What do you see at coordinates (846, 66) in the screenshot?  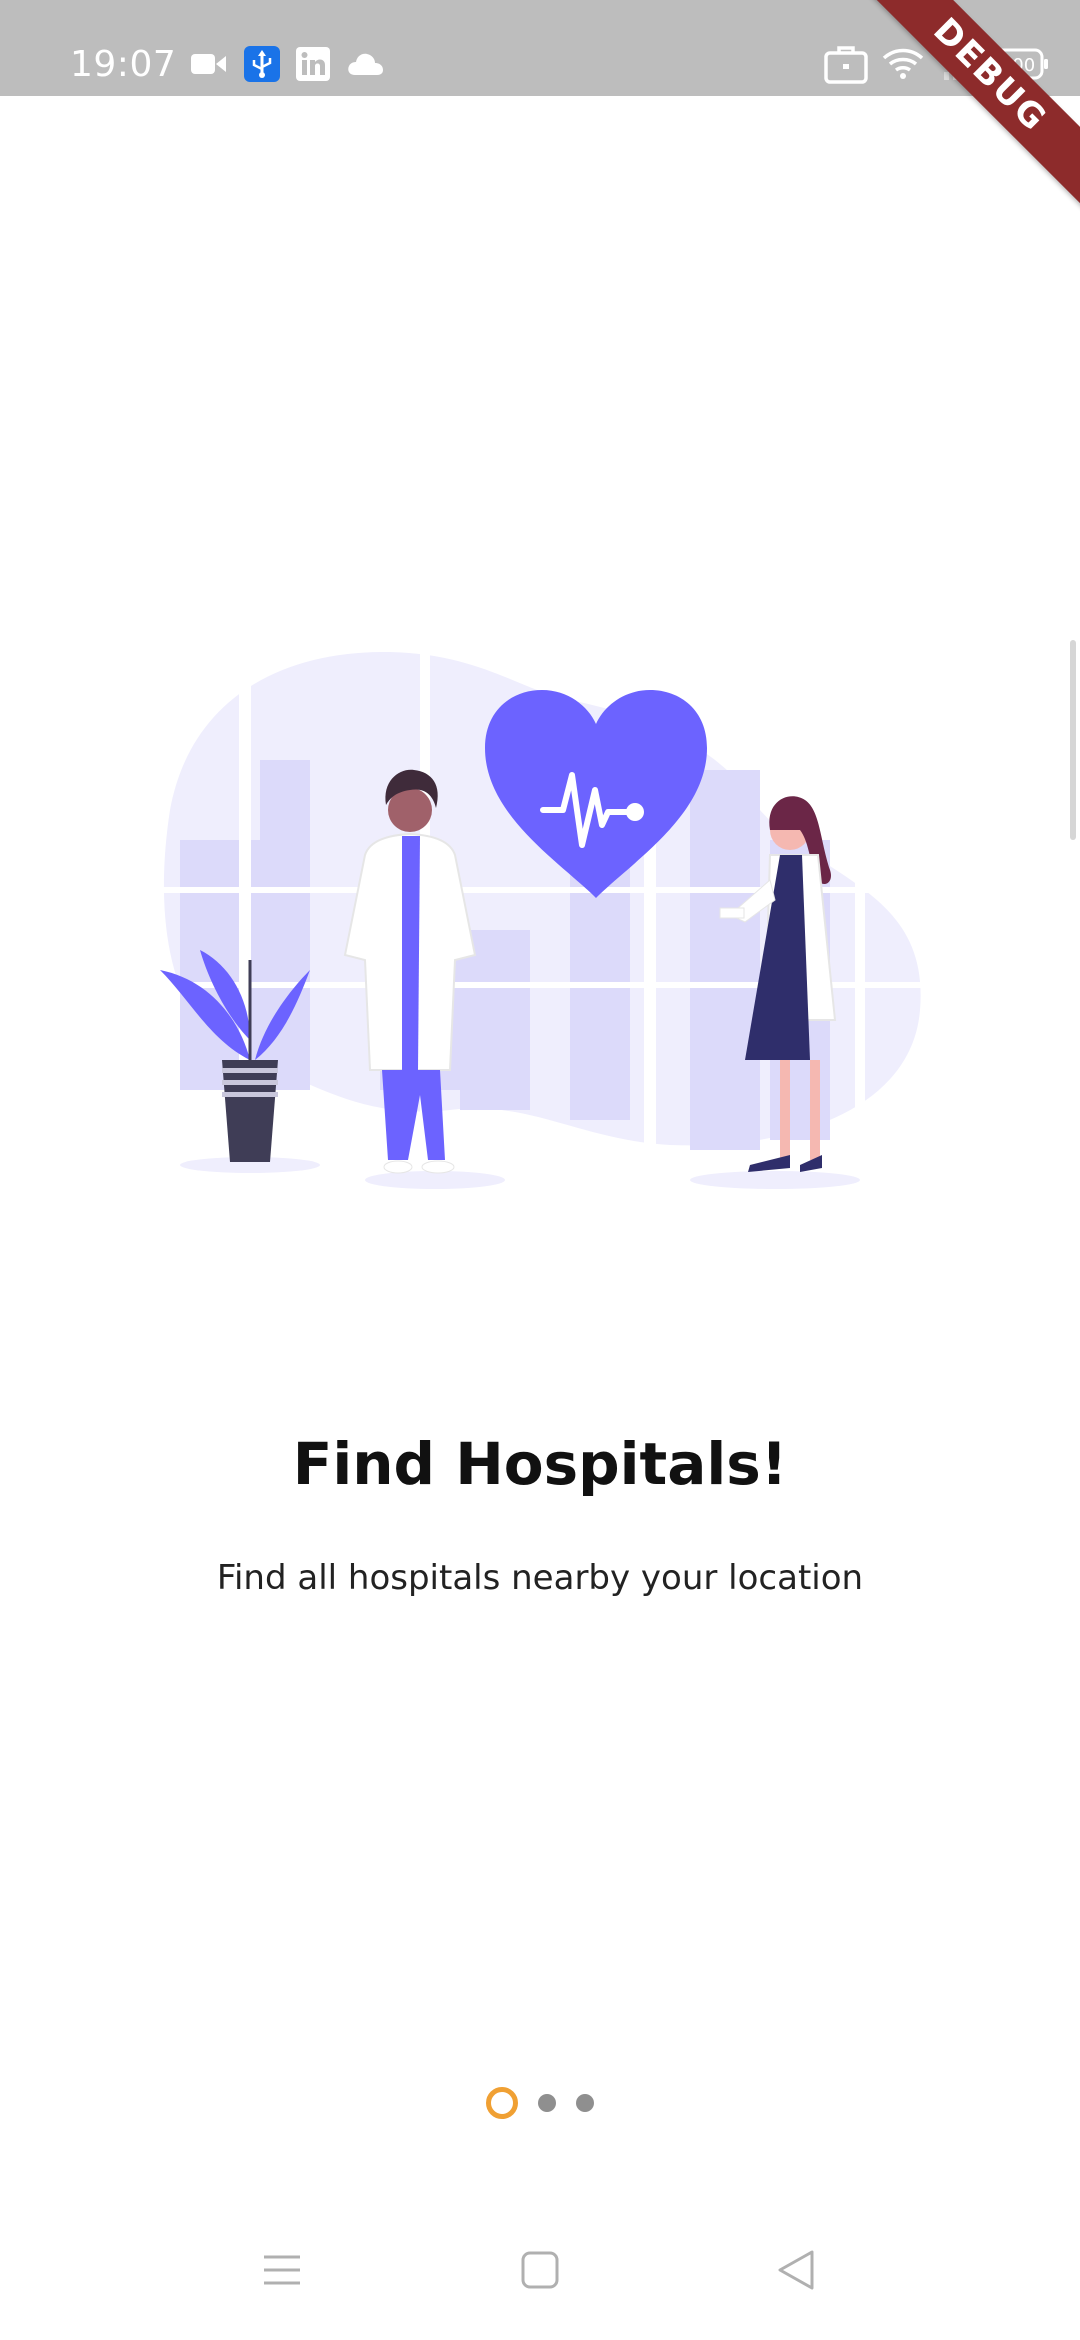 I see `briefcase-icon` at bounding box center [846, 66].